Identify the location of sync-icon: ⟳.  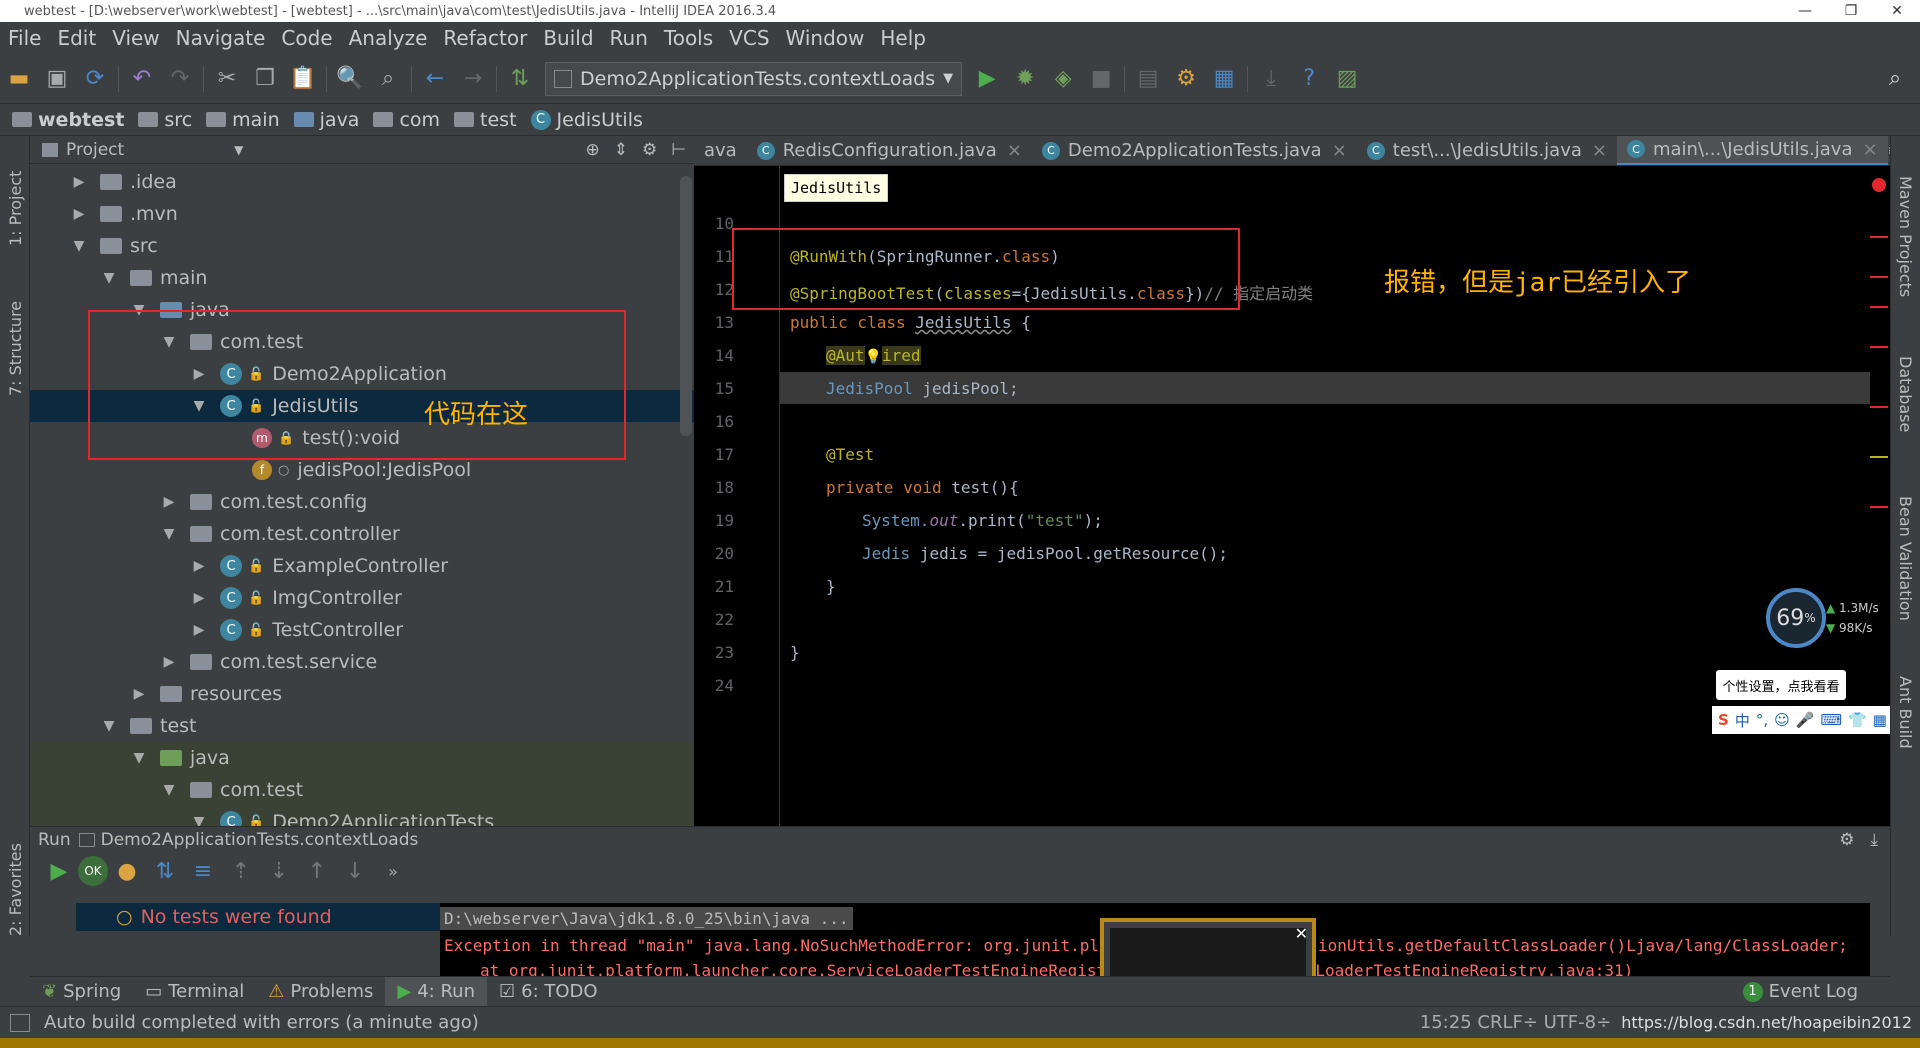
(95, 79).